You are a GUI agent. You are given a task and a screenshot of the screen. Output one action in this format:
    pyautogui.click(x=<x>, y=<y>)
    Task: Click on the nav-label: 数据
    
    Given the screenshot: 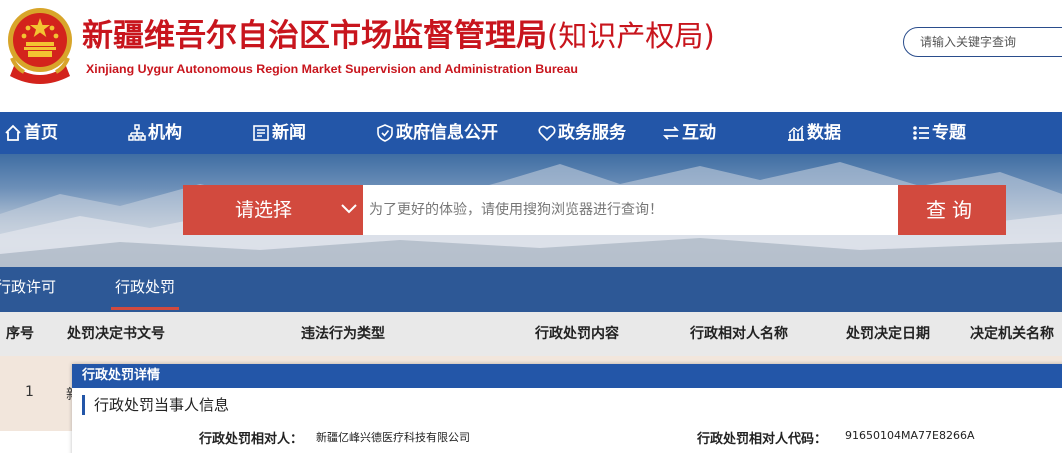 What is the action you would take?
    pyautogui.click(x=824, y=133)
    